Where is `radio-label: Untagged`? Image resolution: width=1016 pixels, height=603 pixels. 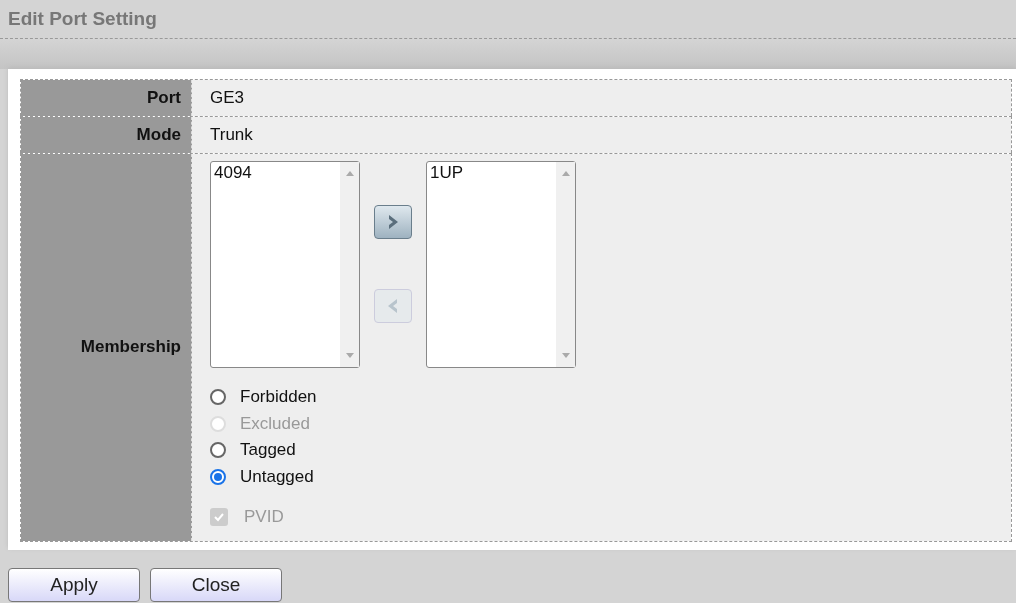 radio-label: Untagged is located at coordinates (277, 476).